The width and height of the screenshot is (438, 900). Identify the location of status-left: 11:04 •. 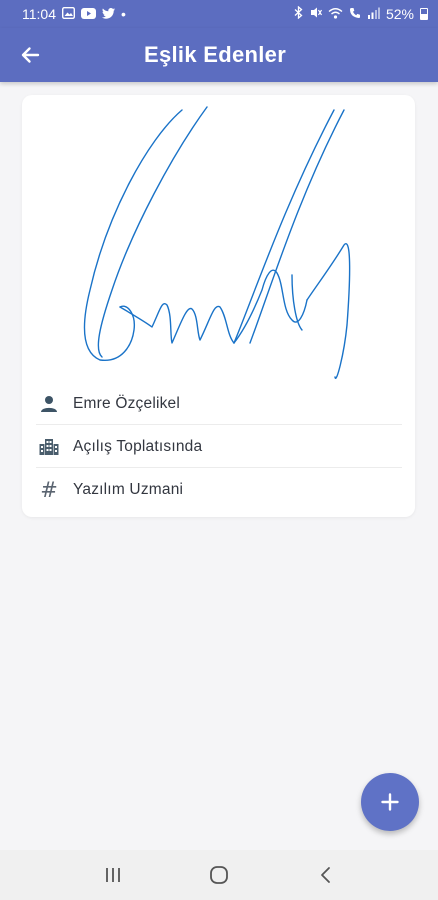
(74, 14).